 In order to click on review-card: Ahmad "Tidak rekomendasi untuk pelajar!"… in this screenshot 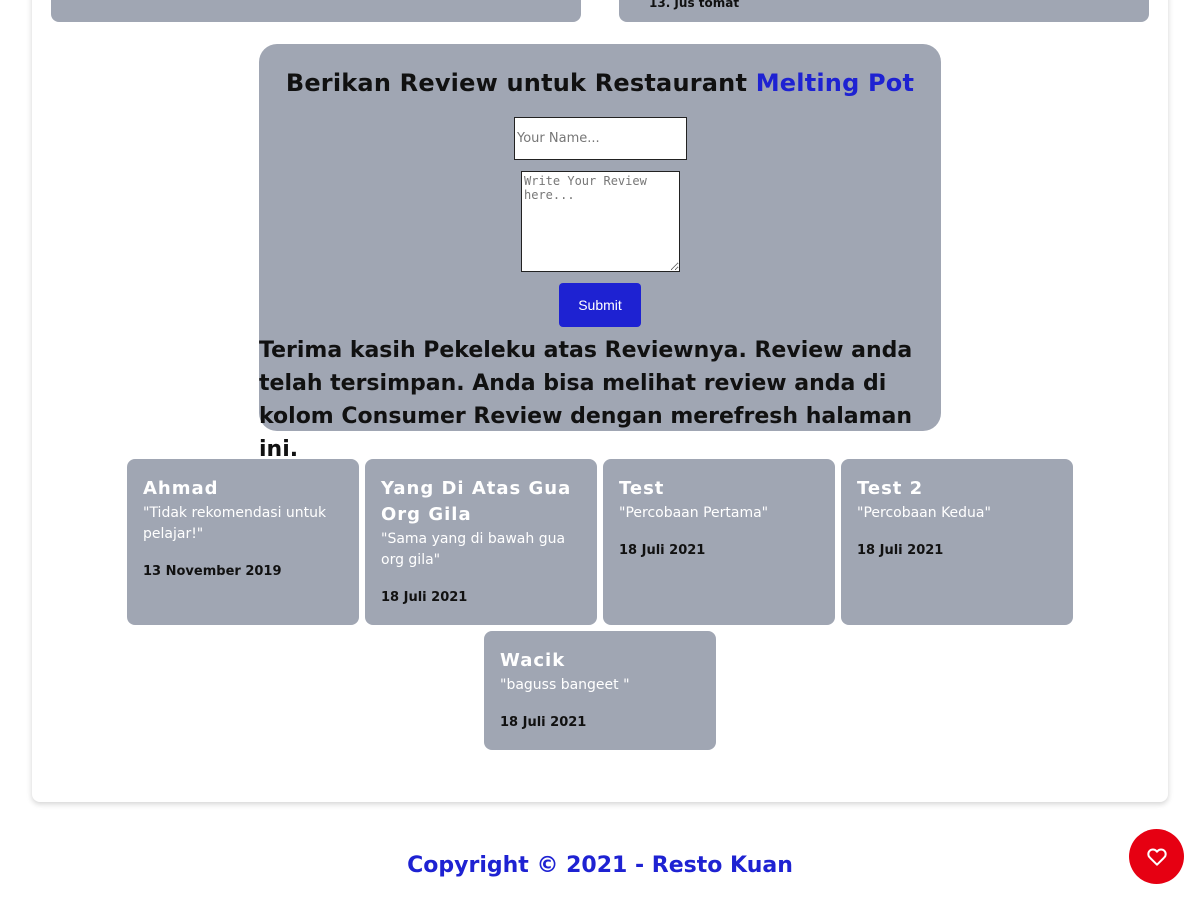, I will do `click(243, 542)`.